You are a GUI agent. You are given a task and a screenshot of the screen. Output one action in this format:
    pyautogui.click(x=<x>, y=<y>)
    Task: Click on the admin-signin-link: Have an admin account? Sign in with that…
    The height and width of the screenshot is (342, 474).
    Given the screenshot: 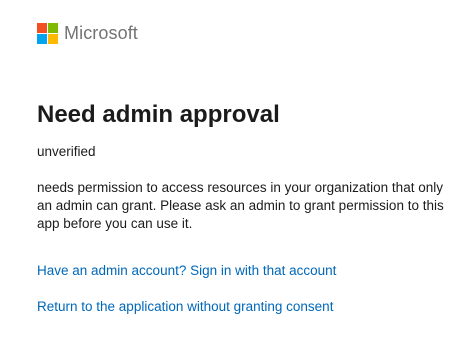 What is the action you would take?
    pyautogui.click(x=186, y=270)
    